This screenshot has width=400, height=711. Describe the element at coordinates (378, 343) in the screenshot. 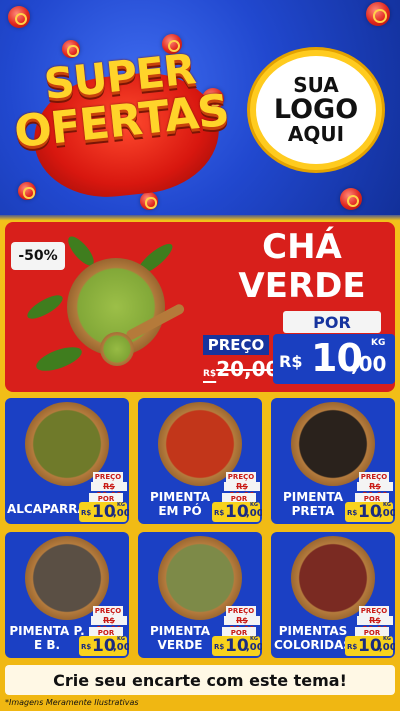

I see `price-unit: KG` at that location.